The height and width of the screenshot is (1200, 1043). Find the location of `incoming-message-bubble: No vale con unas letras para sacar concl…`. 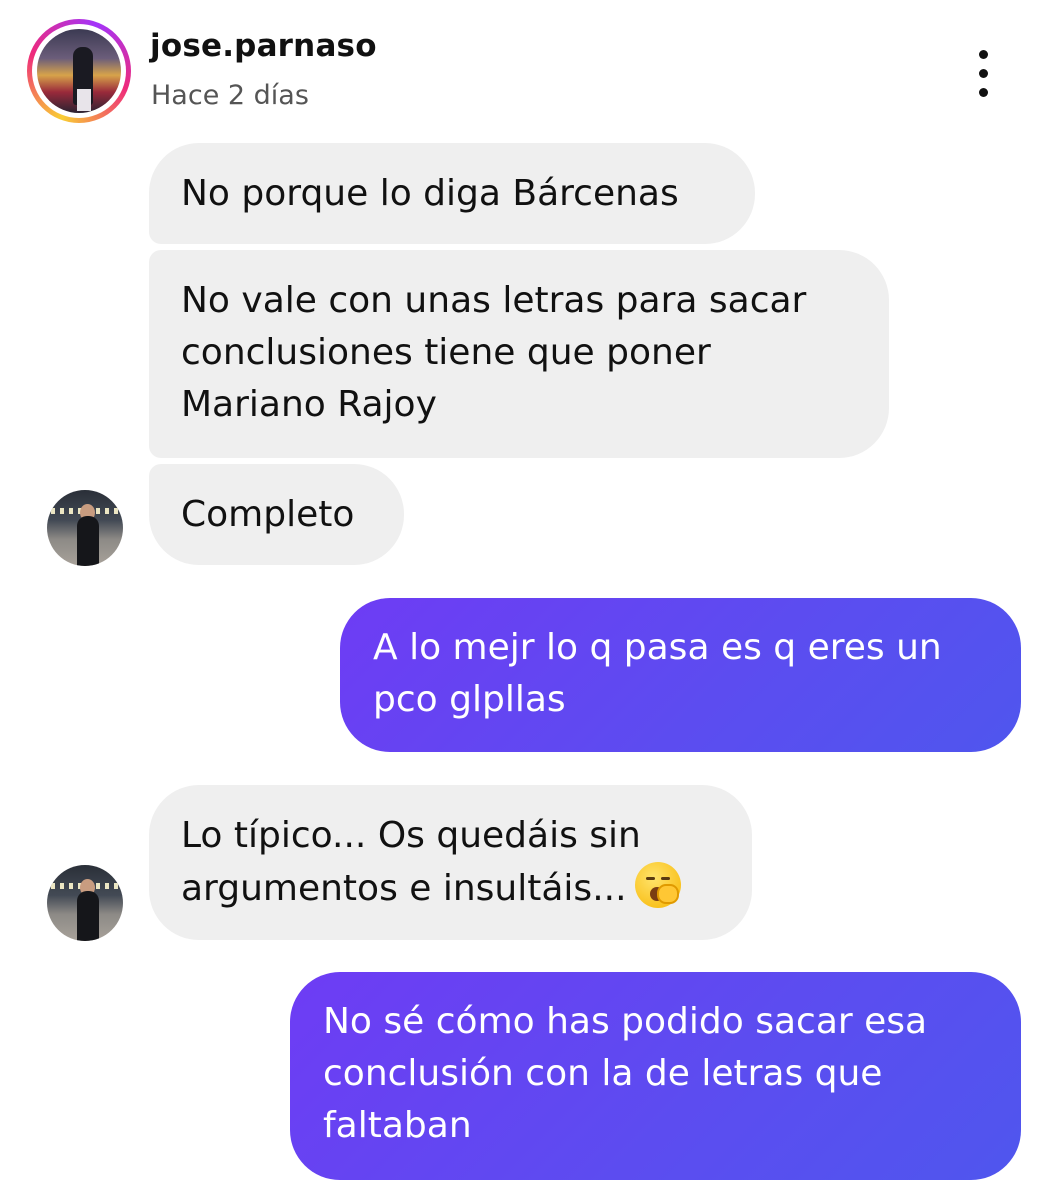

incoming-message-bubble: No vale con unas letras para sacar concl… is located at coordinates (519, 354).